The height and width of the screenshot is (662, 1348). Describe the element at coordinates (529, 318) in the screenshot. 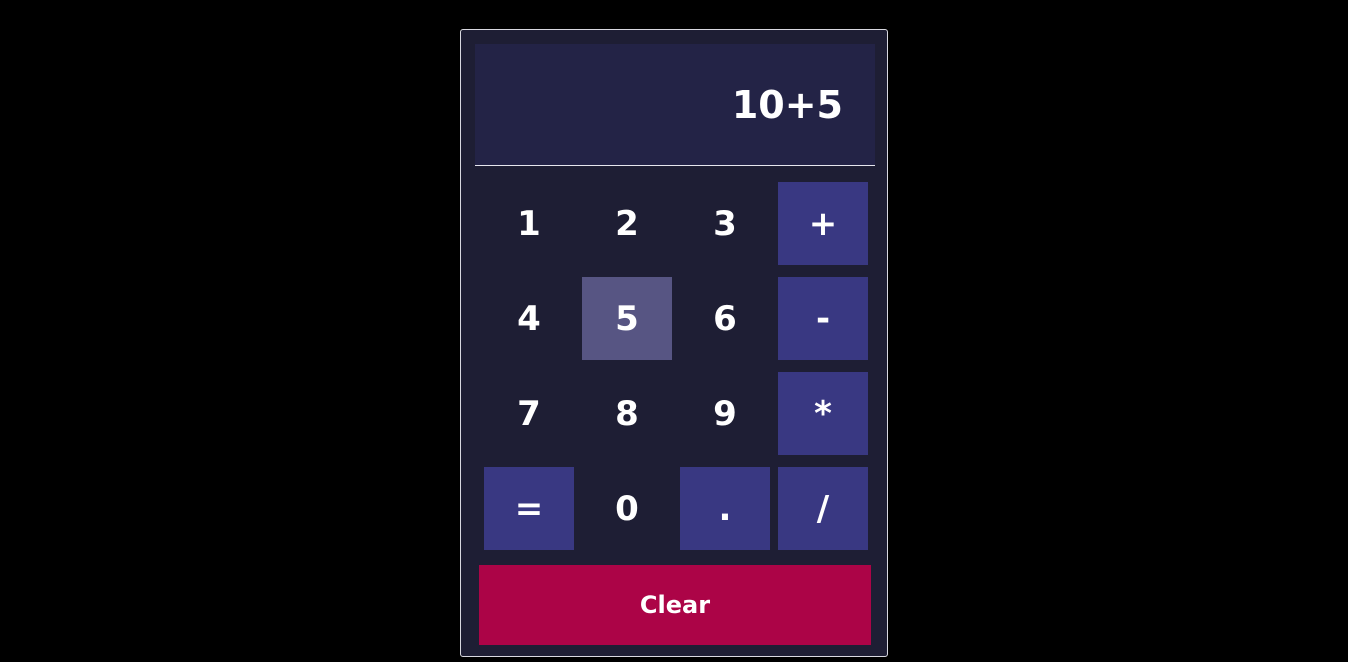

I see `key-4: 4` at that location.